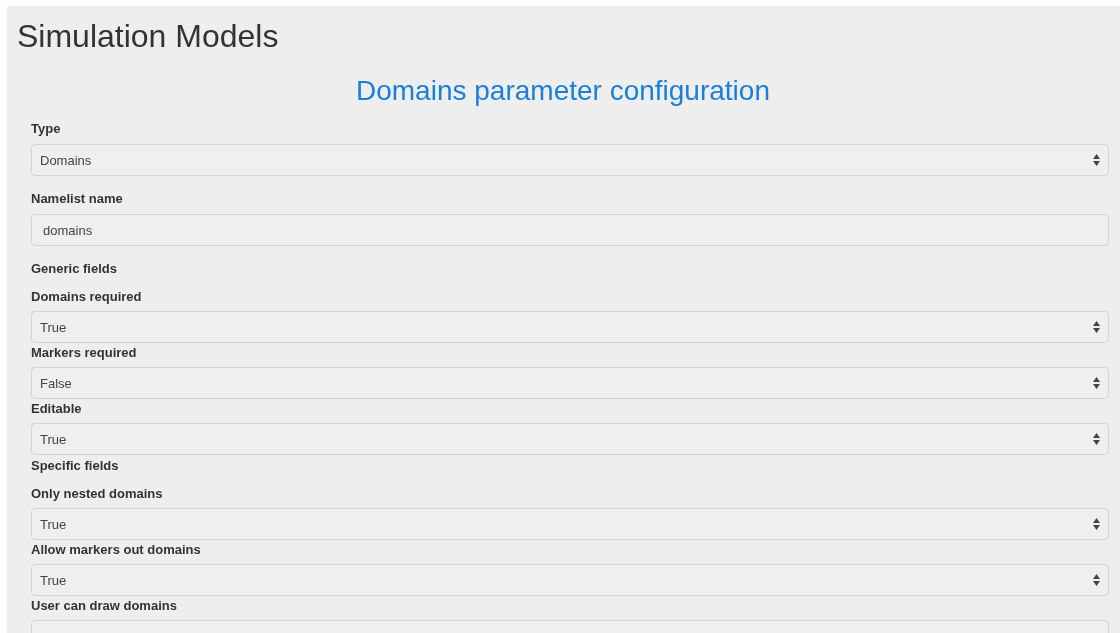 Image resolution: width=1120 pixels, height=633 pixels. Describe the element at coordinates (563, 91) in the screenshot. I see `form-title: Domains parameter configuration` at that location.